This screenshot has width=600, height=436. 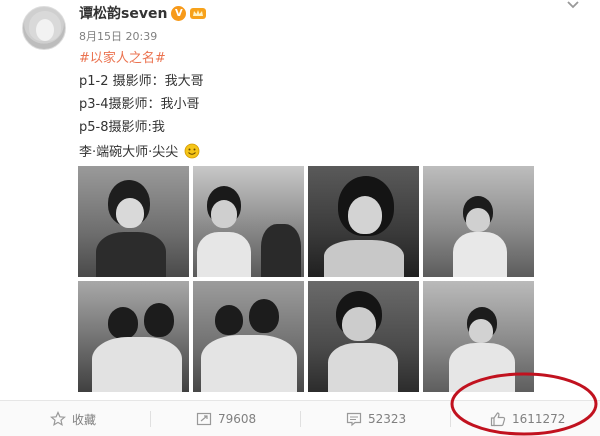 I want to click on repost-count: 79608, so click(x=237, y=419).